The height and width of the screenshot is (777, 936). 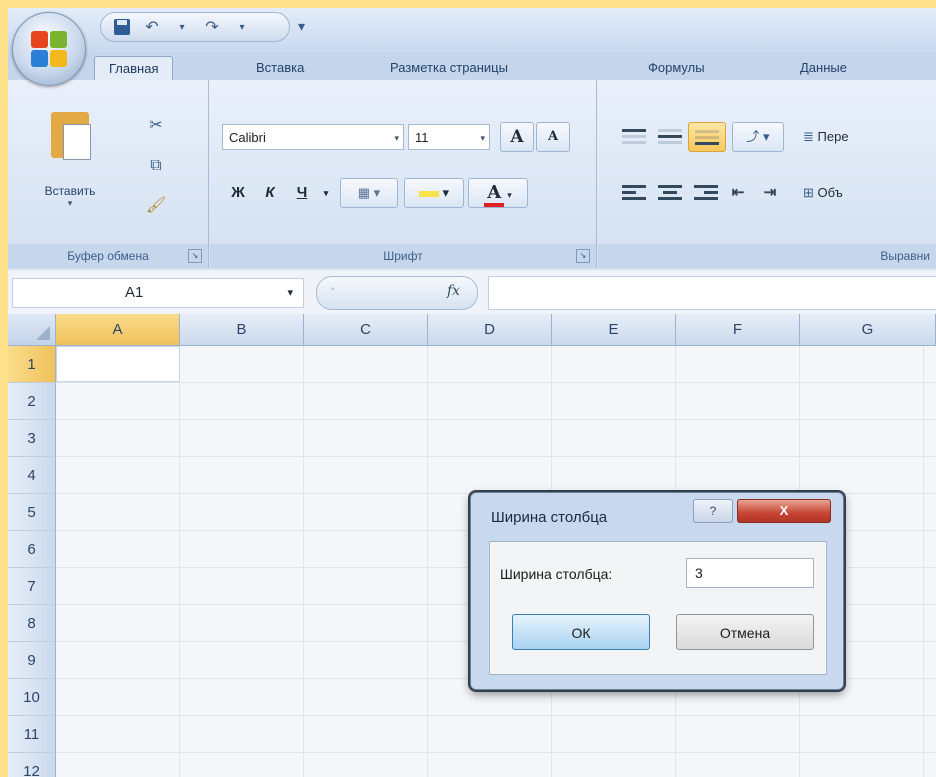 I want to click on decrease-indent-icon: ⇤, so click(x=738, y=193).